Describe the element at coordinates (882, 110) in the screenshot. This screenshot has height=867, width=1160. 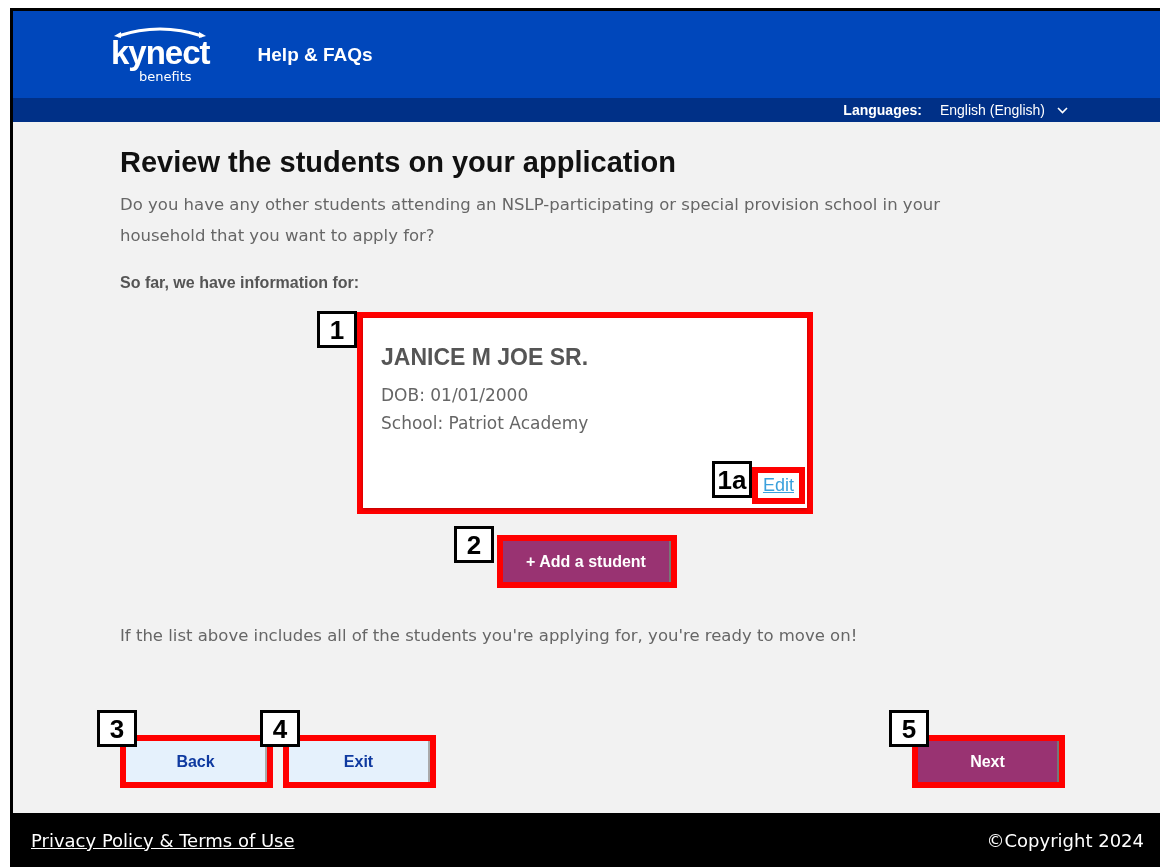
I see `language-label: Languages:` at that location.